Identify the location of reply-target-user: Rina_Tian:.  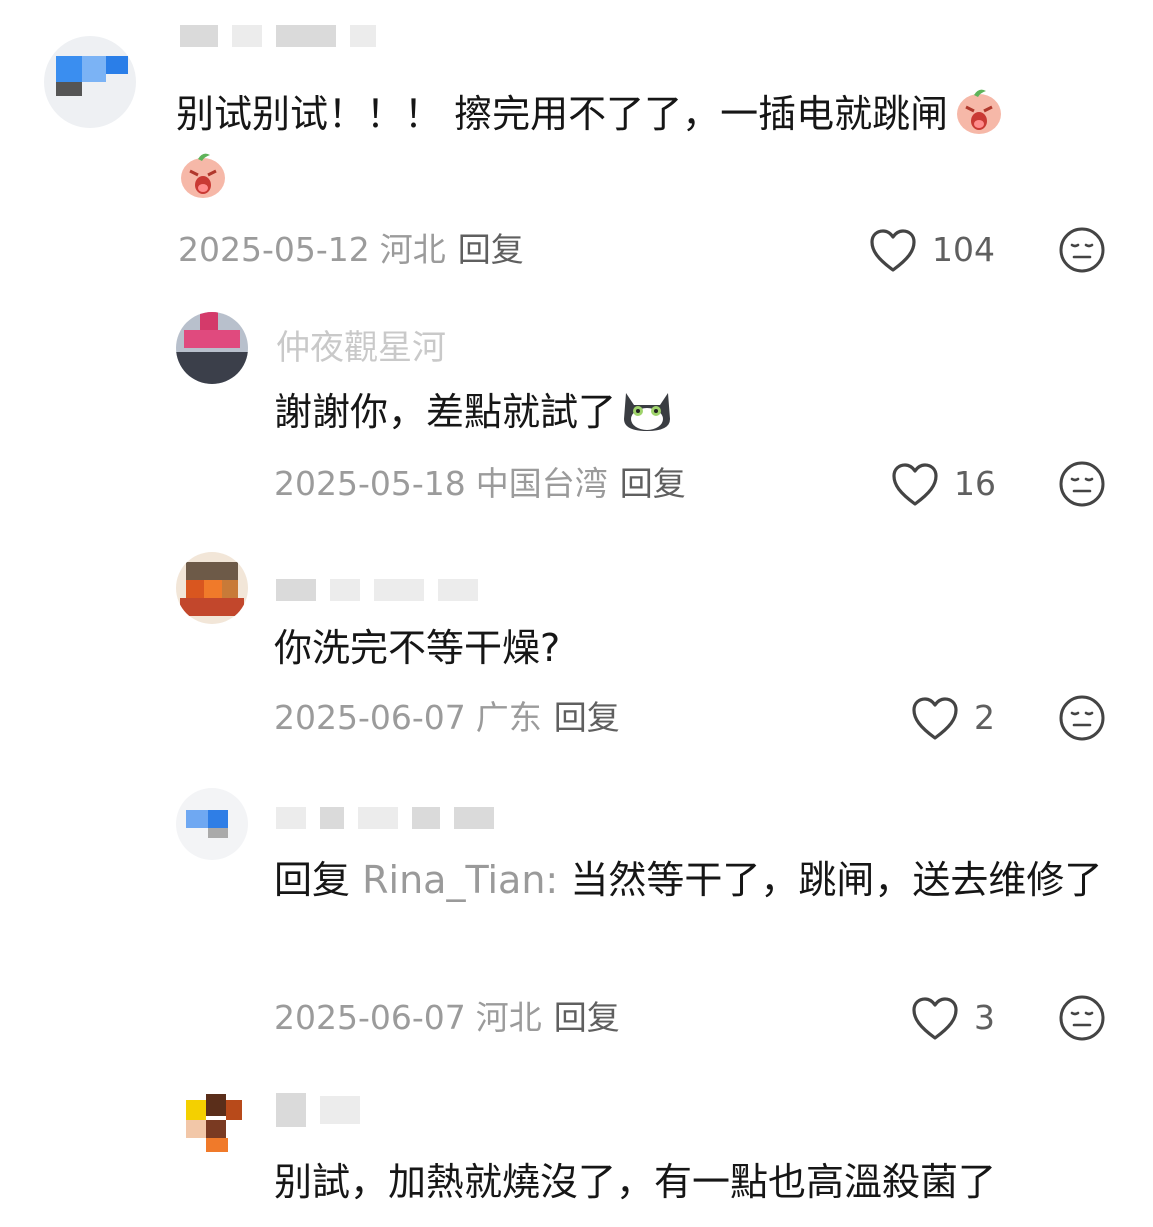
(460, 880).